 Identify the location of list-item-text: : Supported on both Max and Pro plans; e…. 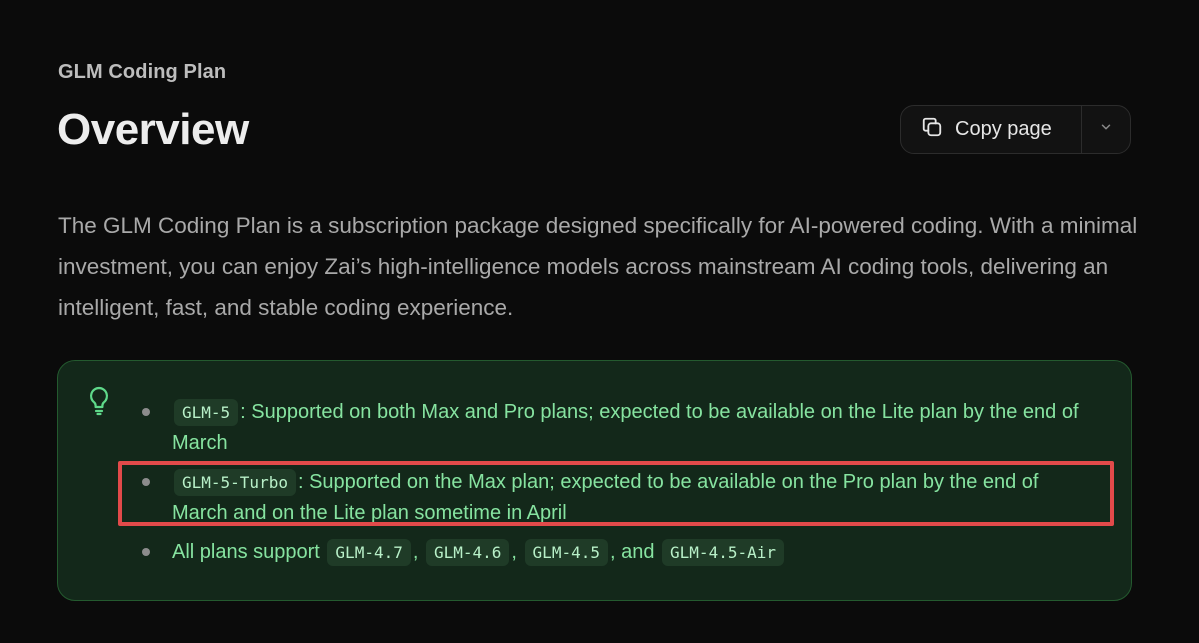
(625, 427).